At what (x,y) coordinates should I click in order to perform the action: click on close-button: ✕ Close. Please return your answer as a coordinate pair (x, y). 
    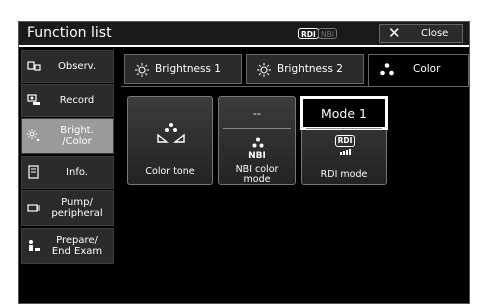
    Looking at the image, I should click on (421, 33).